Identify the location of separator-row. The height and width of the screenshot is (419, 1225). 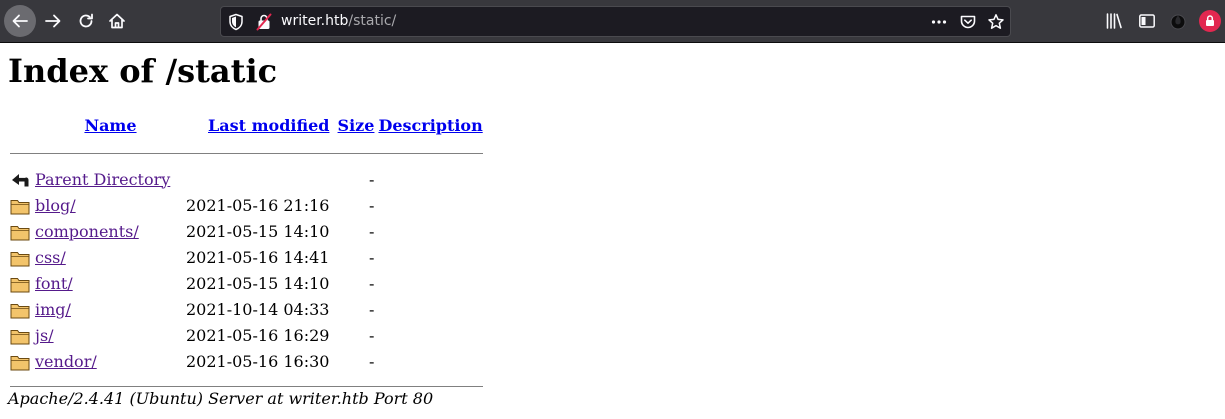
(246, 149).